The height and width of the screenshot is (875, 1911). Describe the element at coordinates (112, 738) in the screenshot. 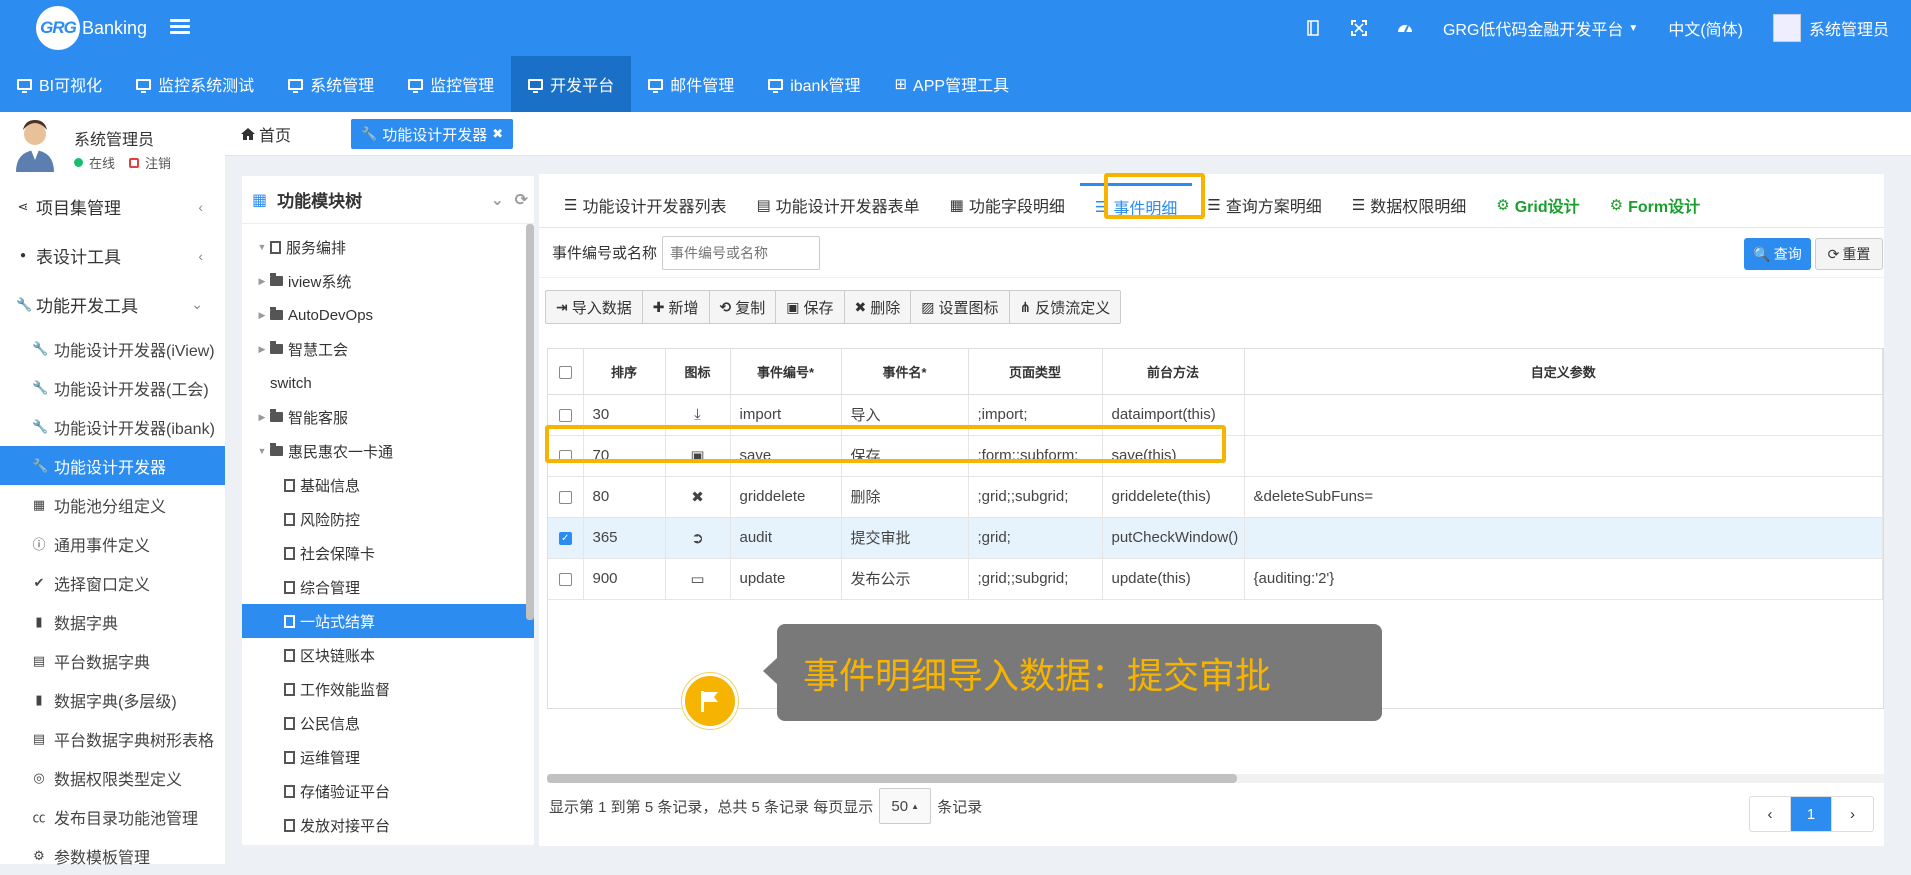

I see `sidebar-item: ▤ 平台数据字典树形表格` at that location.